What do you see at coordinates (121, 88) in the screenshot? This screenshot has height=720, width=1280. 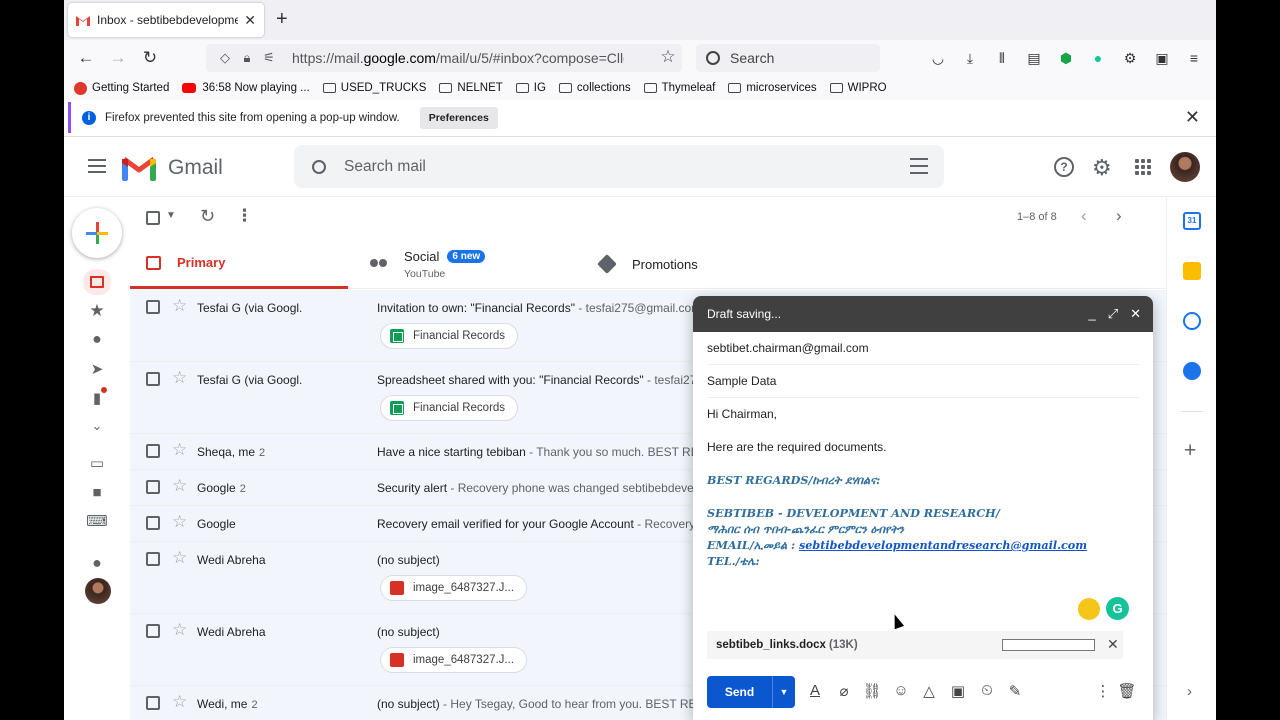 I see `bookmark-getting-started: Getting Started` at bounding box center [121, 88].